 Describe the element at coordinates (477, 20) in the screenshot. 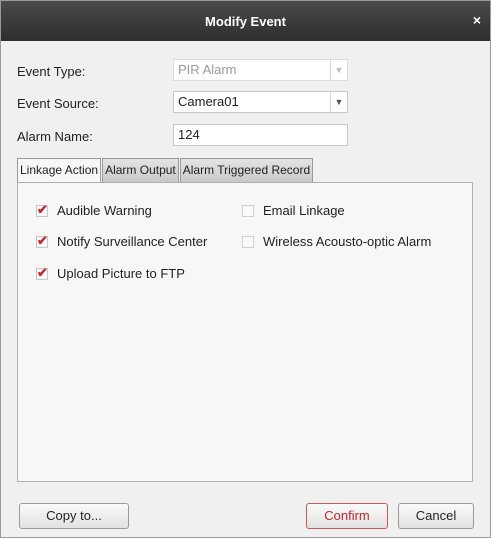

I see `close-icon: ×` at that location.